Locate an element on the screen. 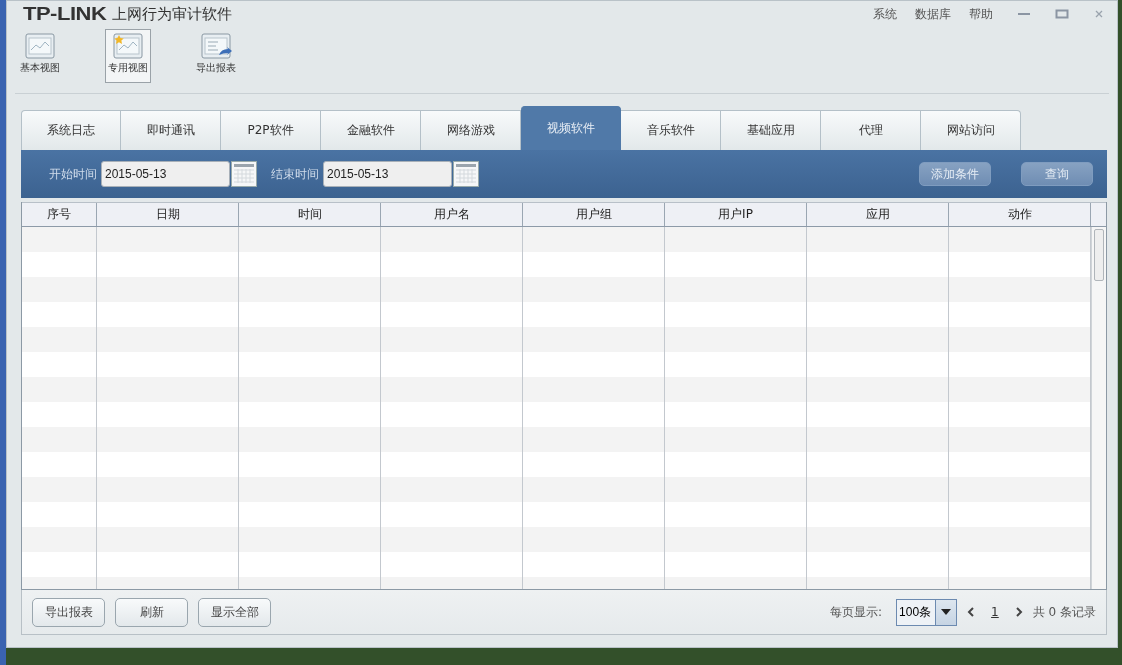 Image resolution: width=1122 pixels, height=665 pixels. column-header: 日期 is located at coordinates (168, 214).